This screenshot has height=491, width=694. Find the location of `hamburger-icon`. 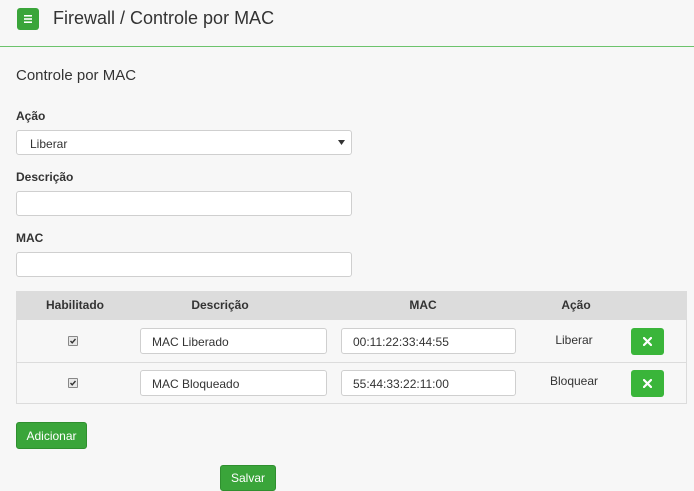

hamburger-icon is located at coordinates (28, 19).